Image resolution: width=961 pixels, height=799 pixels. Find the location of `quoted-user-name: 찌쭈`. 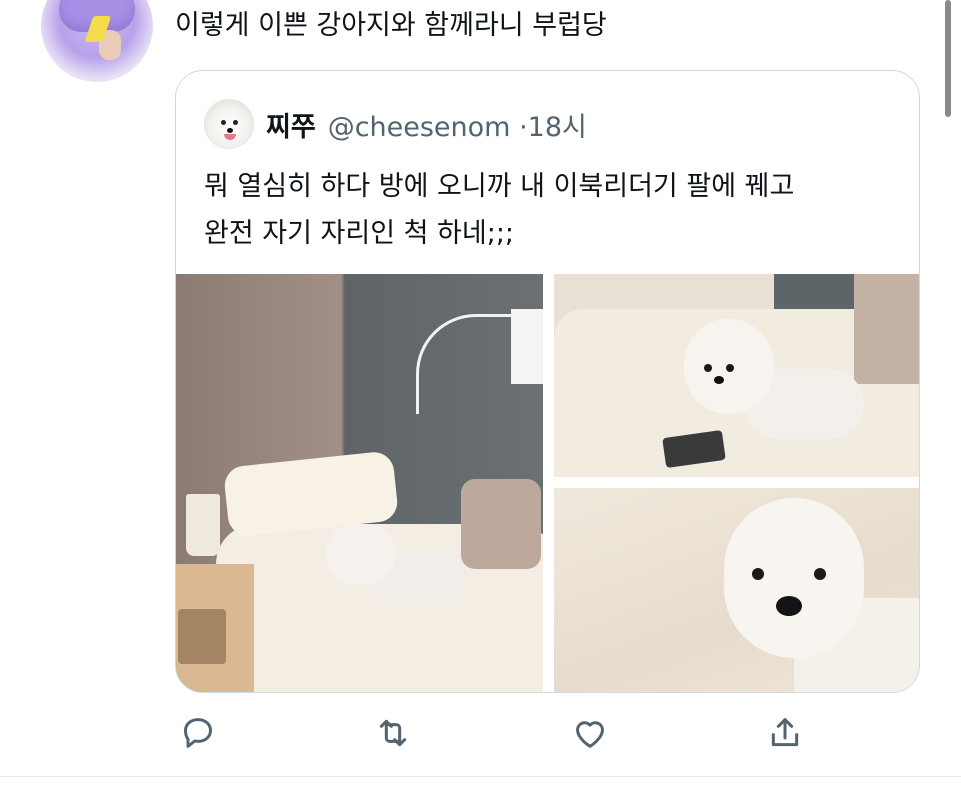

quoted-user-name: 찌쭈 is located at coordinates (291, 124).